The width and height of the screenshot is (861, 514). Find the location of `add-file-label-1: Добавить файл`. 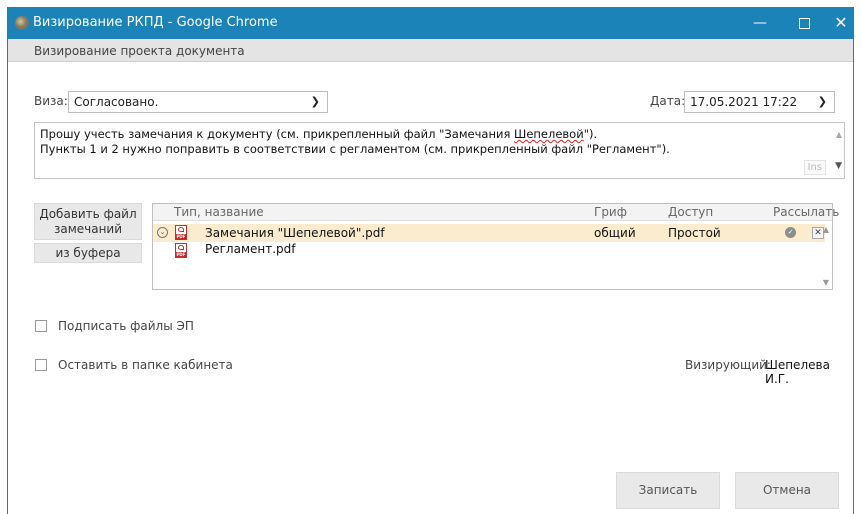

add-file-label-1: Добавить файл is located at coordinates (88, 214).